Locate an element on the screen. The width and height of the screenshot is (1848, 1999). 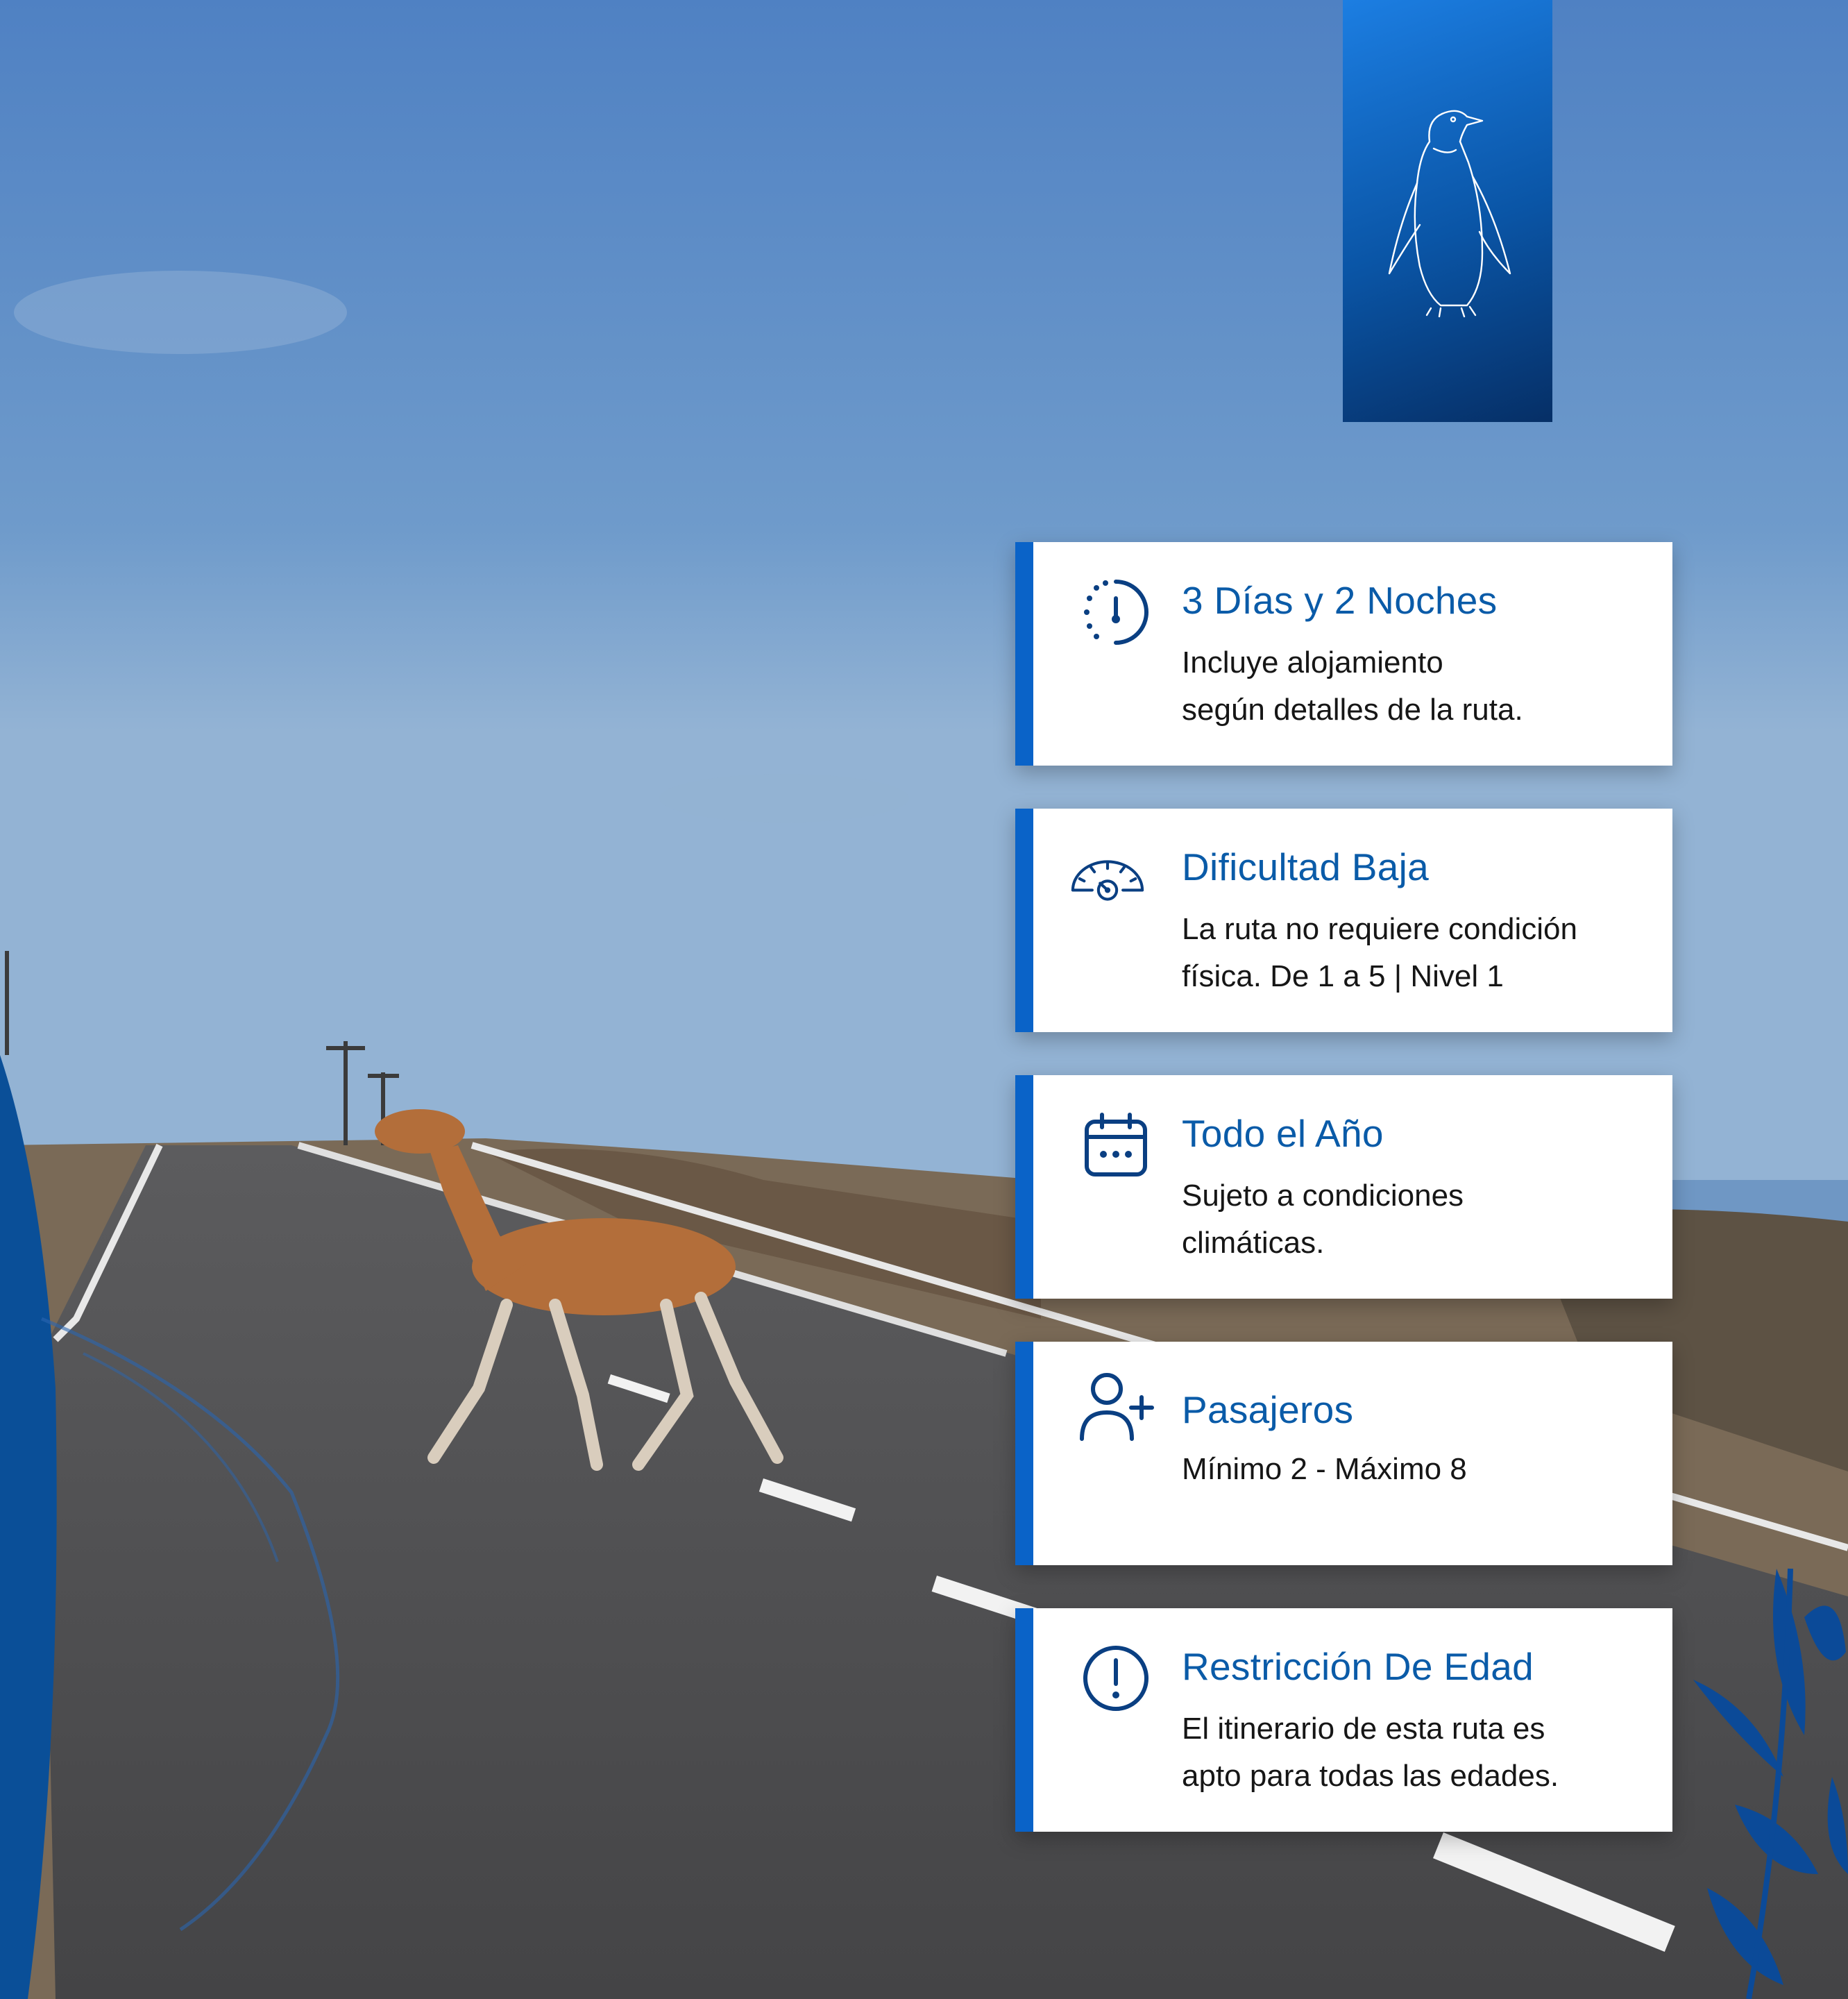
card-description-line: La ruta no requiere condición is located at coordinates (1380, 929).